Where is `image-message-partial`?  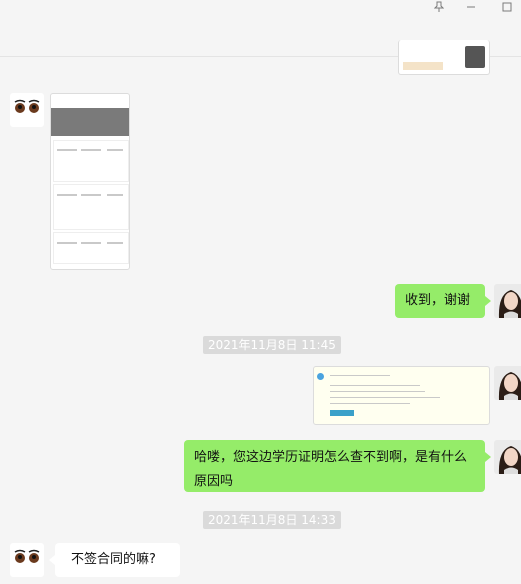
image-message-partial is located at coordinates (444, 57).